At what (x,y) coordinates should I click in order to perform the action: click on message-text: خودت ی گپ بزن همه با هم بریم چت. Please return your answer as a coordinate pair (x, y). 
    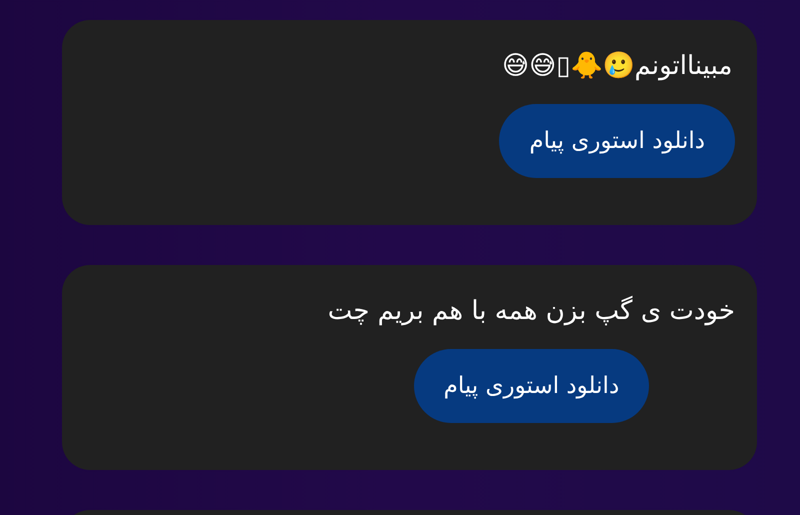
    Looking at the image, I should click on (531, 311).